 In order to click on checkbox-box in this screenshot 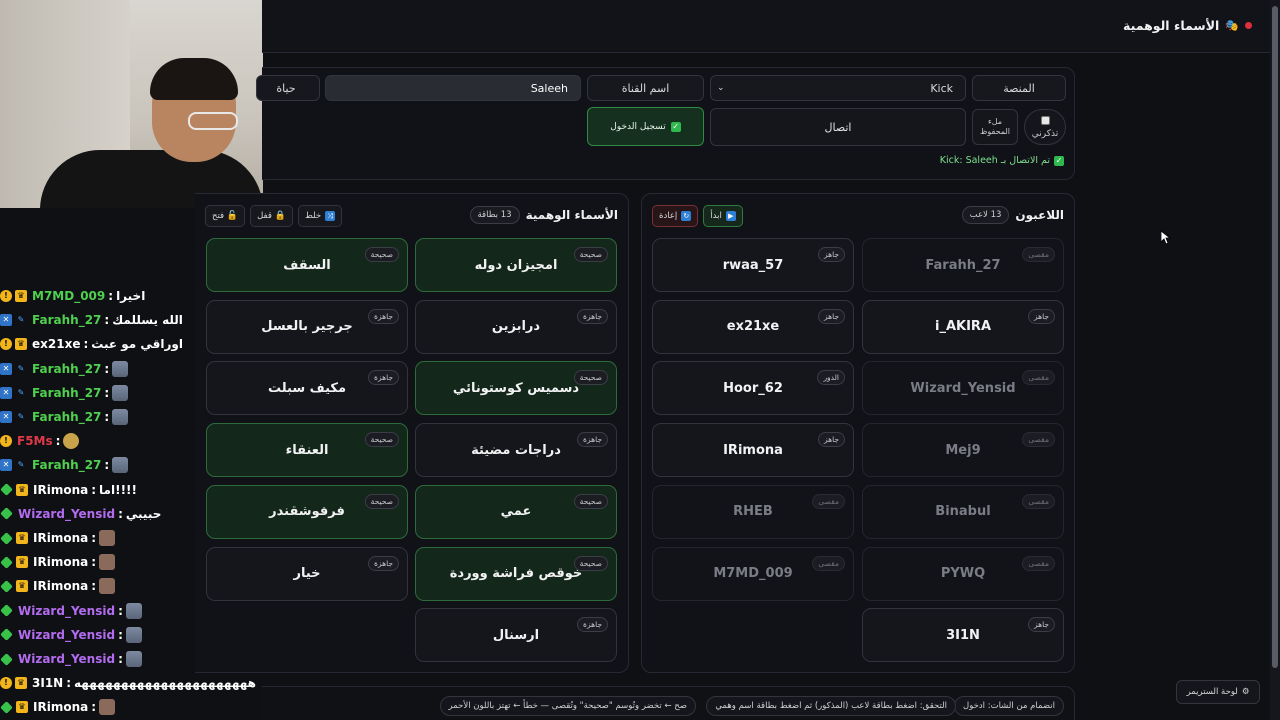, I will do `click(1045, 120)`.